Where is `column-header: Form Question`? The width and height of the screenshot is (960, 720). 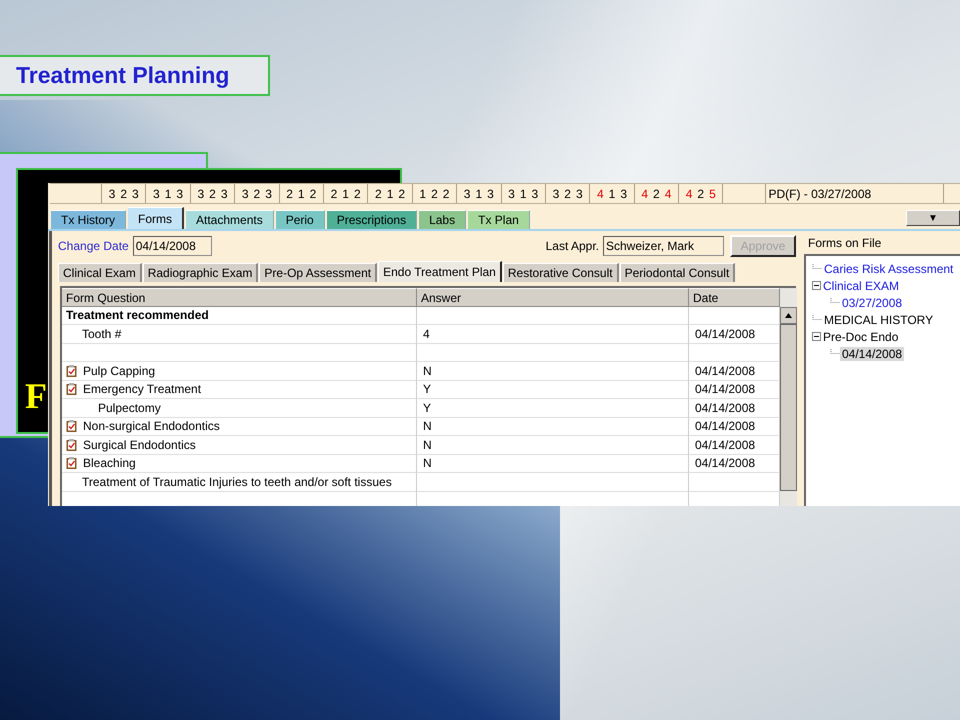 column-header: Form Question is located at coordinates (239, 297).